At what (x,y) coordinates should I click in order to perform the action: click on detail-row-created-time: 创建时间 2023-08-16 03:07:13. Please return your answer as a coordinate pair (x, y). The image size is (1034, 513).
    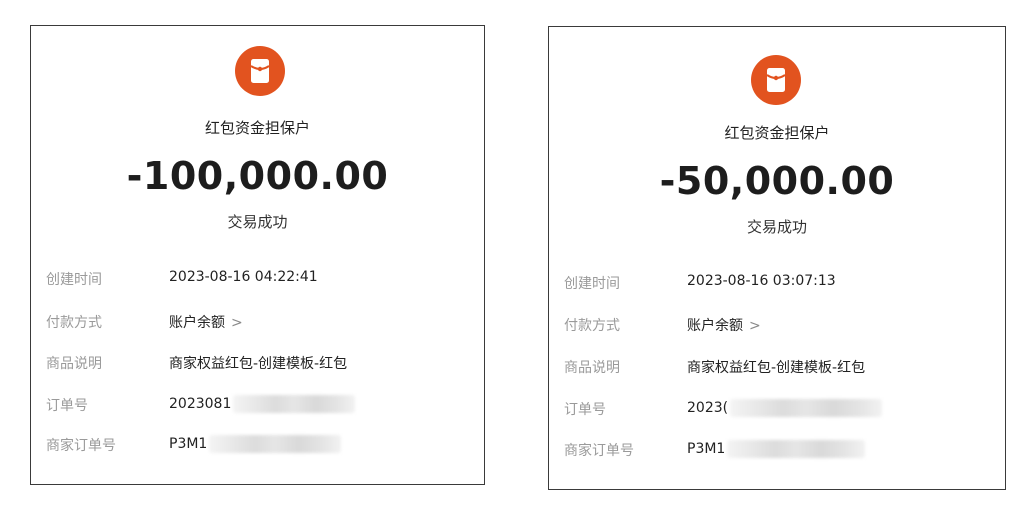
    Looking at the image, I should click on (779, 284).